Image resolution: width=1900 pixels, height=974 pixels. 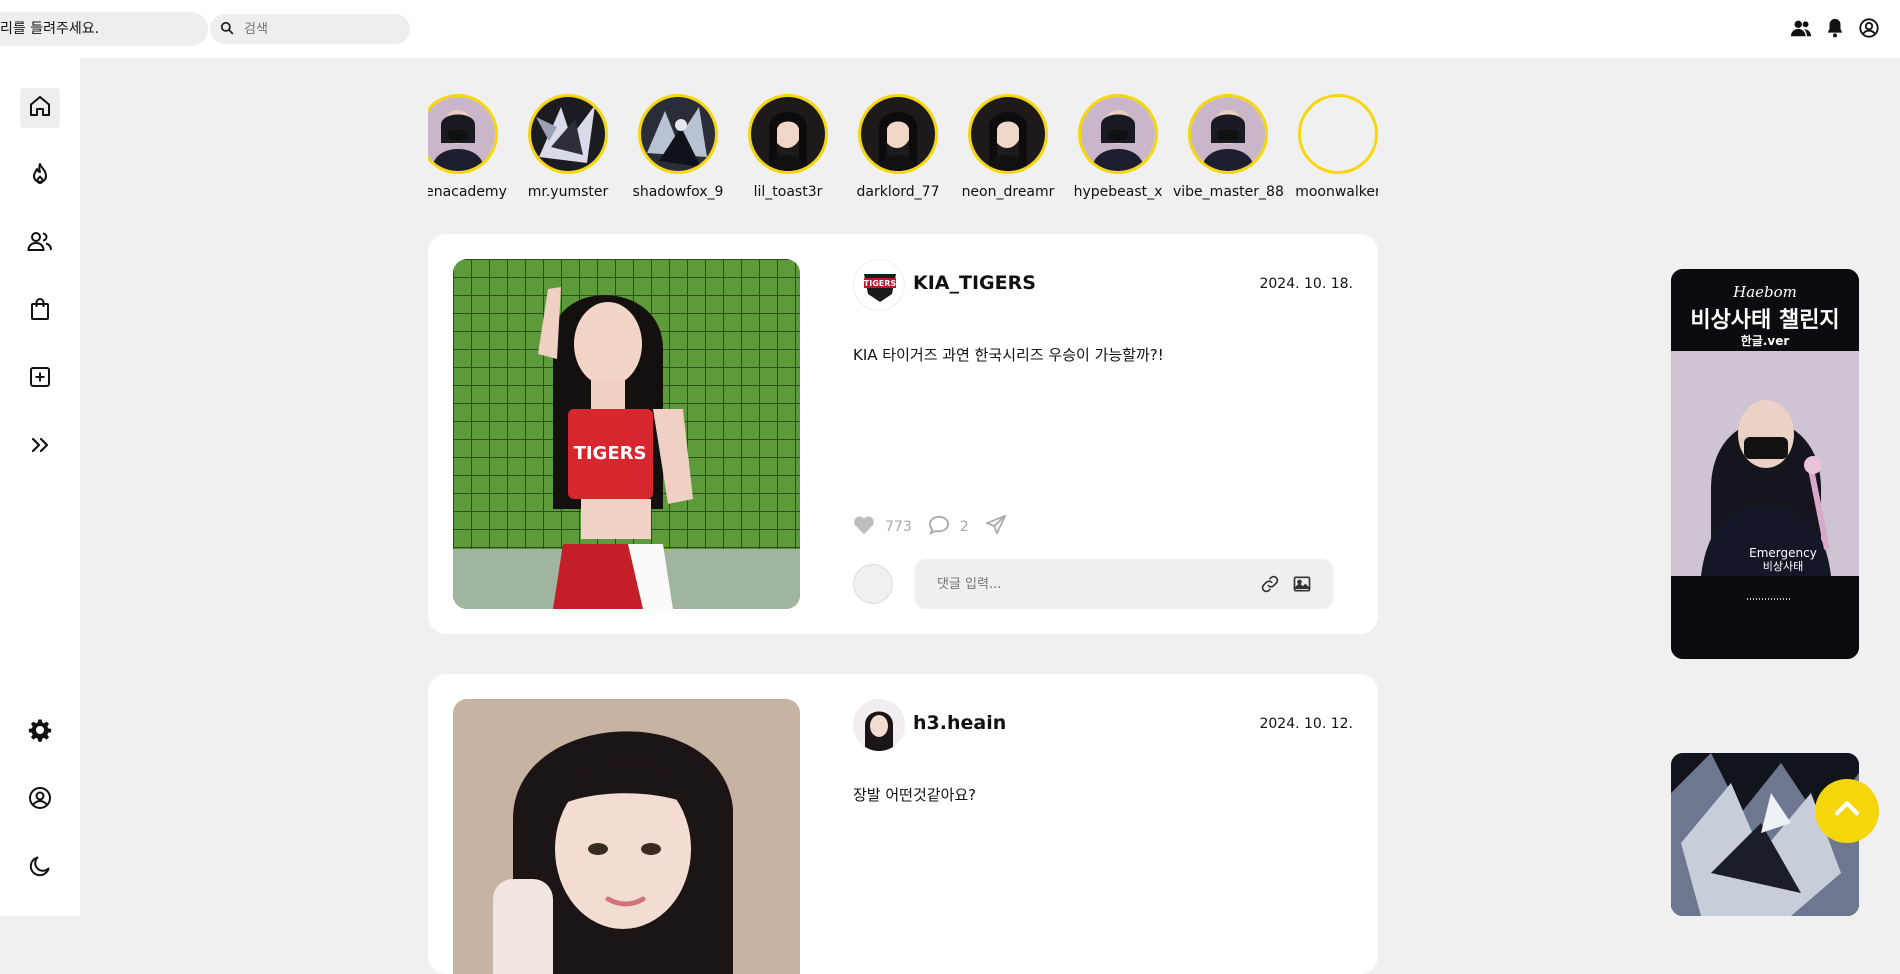 I want to click on post-username: KIA_TIGERS, so click(x=974, y=283).